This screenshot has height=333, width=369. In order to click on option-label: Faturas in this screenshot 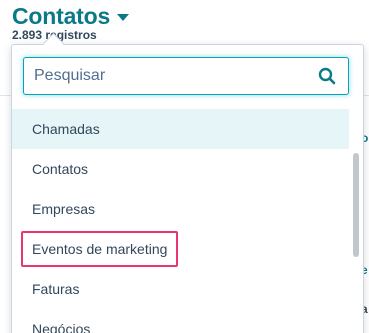, I will do `click(56, 289)`.